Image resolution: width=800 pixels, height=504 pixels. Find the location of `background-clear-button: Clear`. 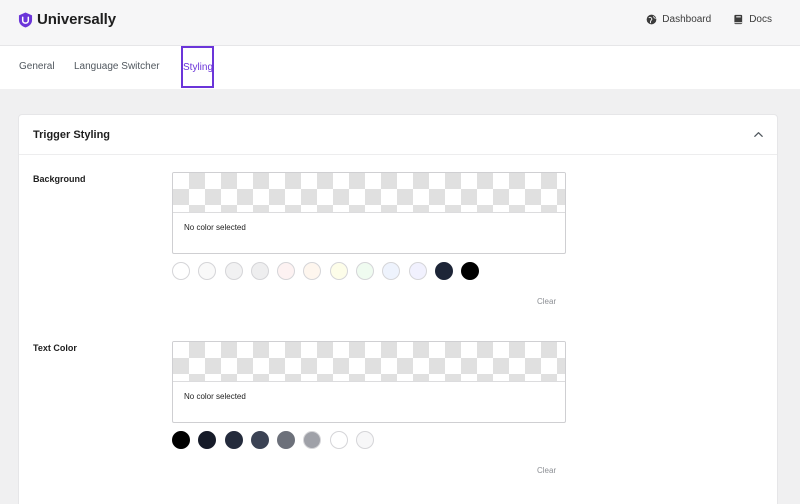

background-clear-button: Clear is located at coordinates (546, 301).